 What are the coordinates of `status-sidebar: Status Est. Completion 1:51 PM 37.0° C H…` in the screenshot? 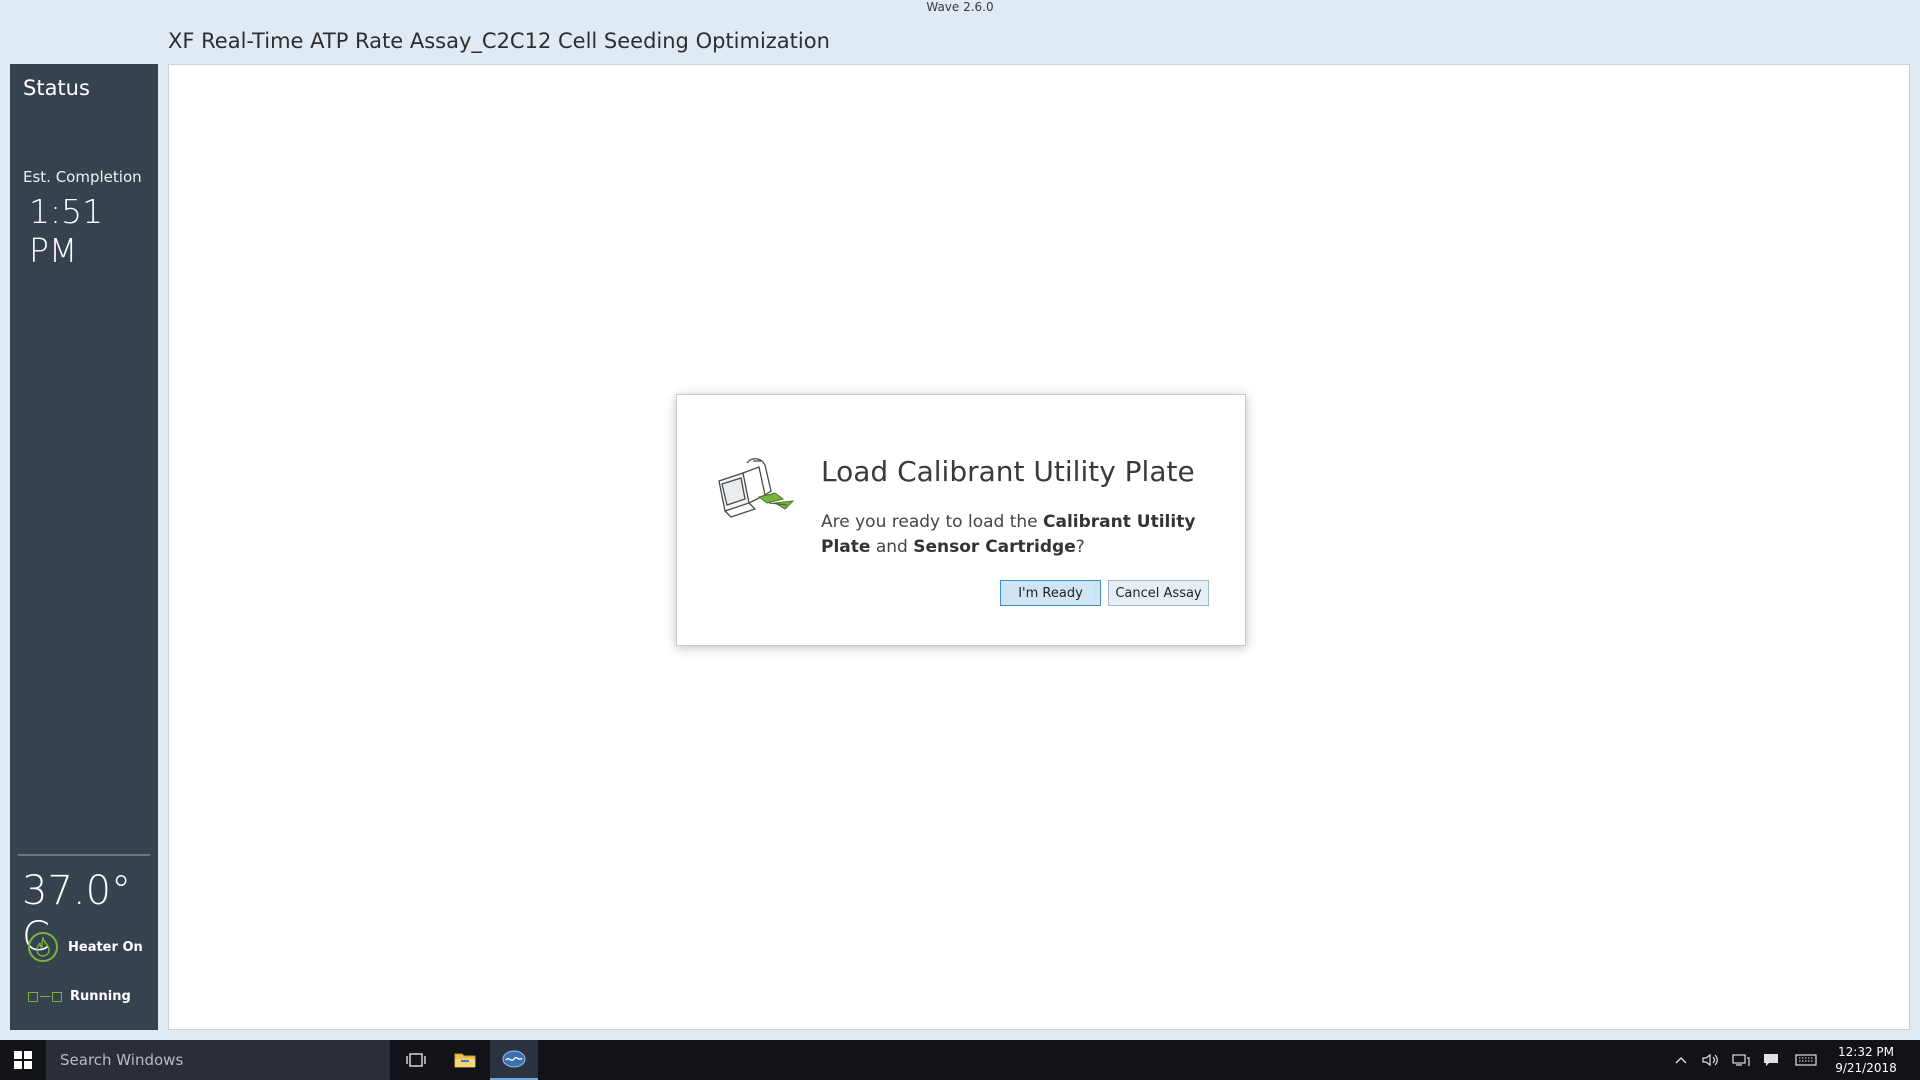 It's located at (84, 547).